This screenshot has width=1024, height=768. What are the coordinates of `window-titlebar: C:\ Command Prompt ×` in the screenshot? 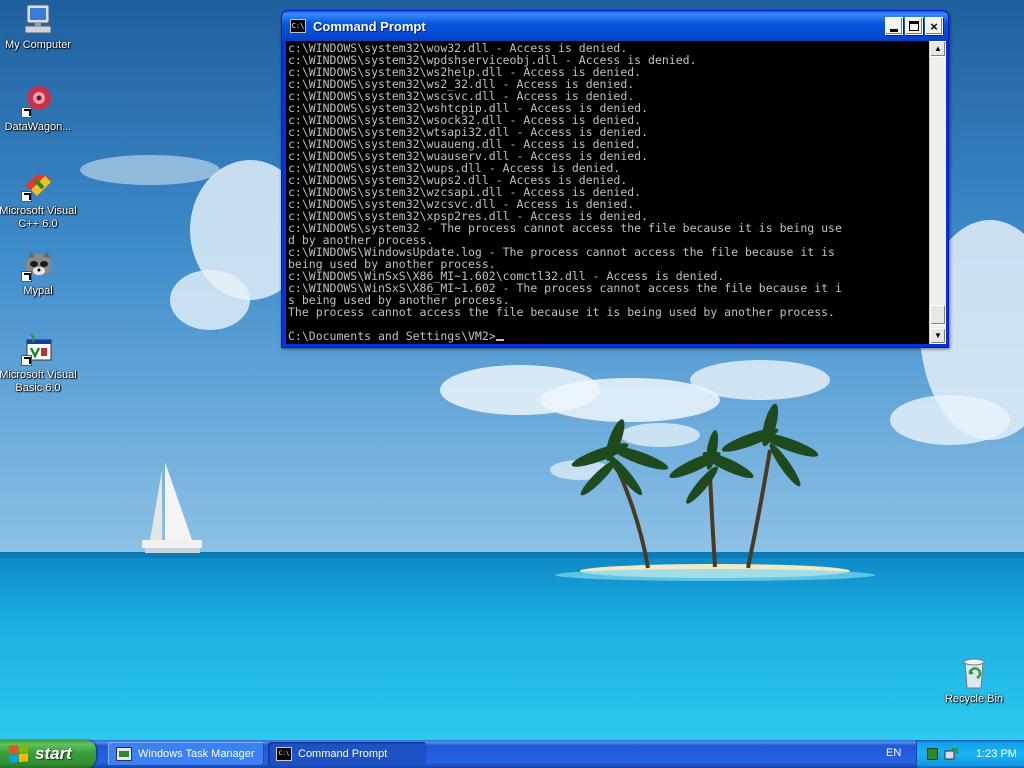 It's located at (615, 26).